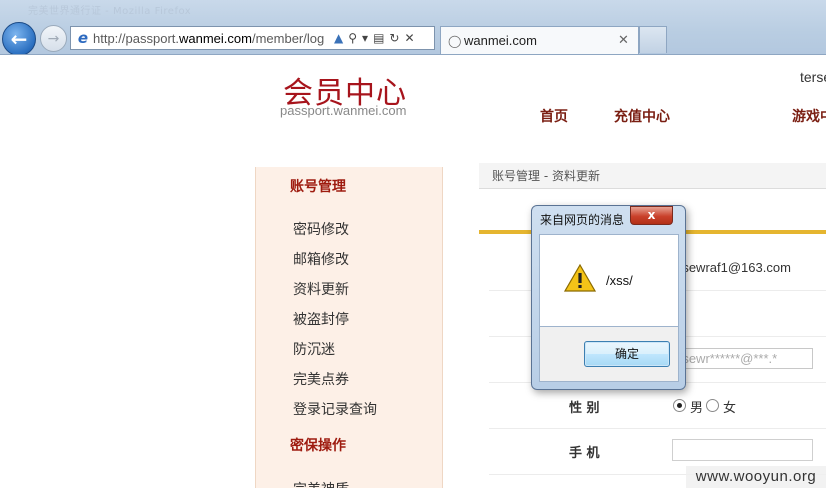 This screenshot has width=826, height=488. I want to click on logo-subtitle: passport.wanmei.com, so click(343, 110).